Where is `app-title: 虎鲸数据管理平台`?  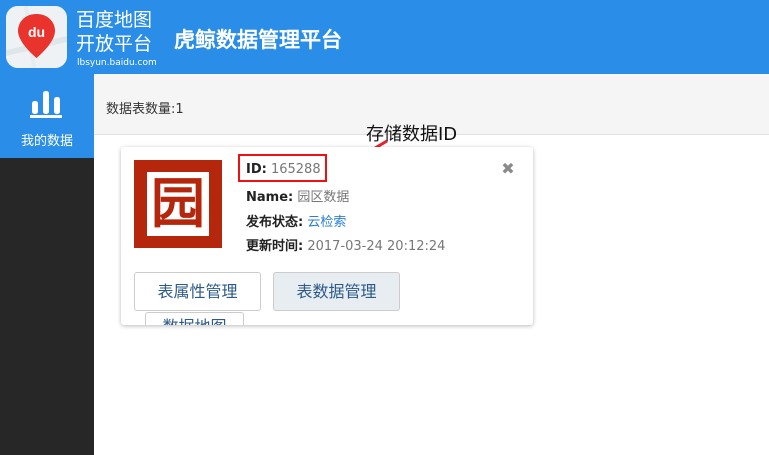
app-title: 虎鲸数据管理平台 is located at coordinates (258, 40).